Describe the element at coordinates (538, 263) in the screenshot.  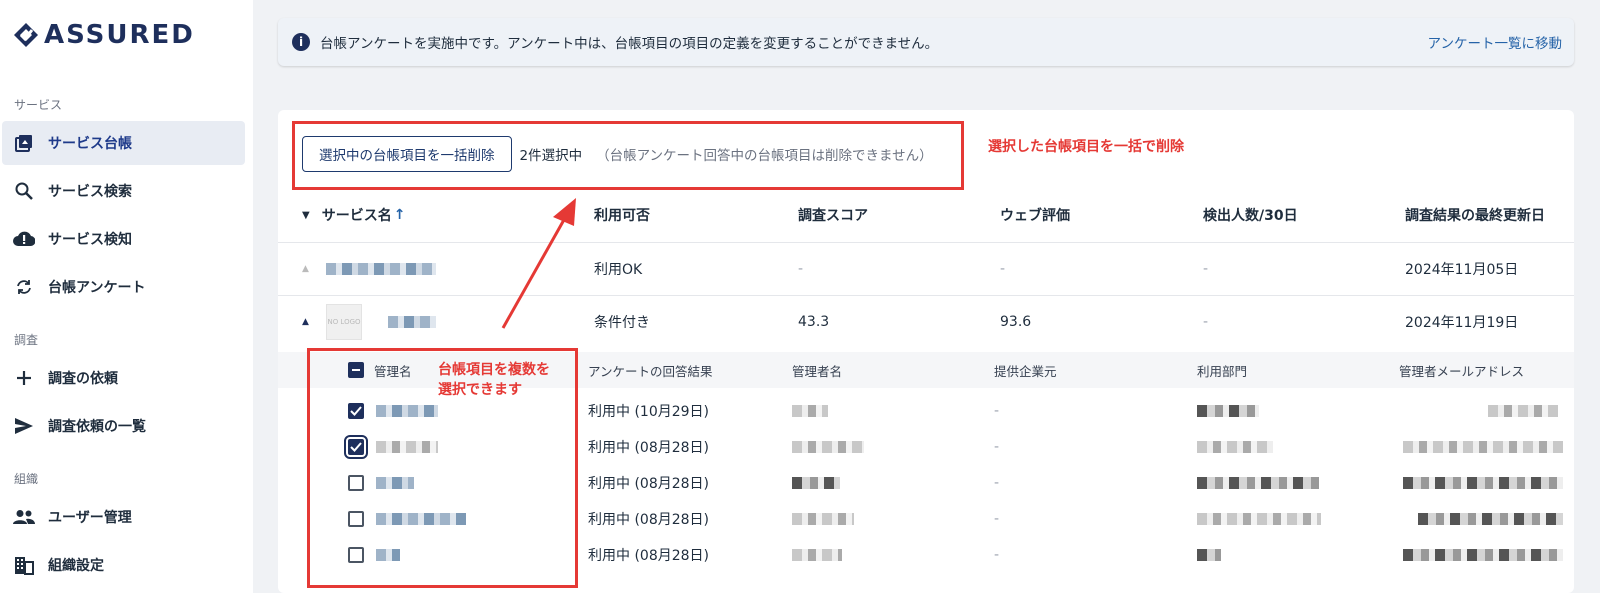
I see `annotation-arrow` at that location.